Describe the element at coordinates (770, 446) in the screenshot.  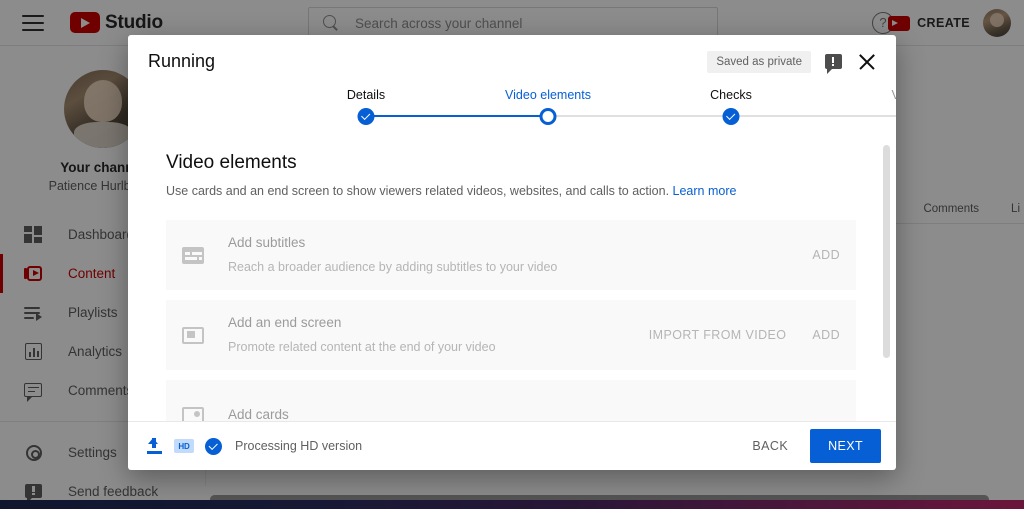
I see `back-button: BACK` at that location.